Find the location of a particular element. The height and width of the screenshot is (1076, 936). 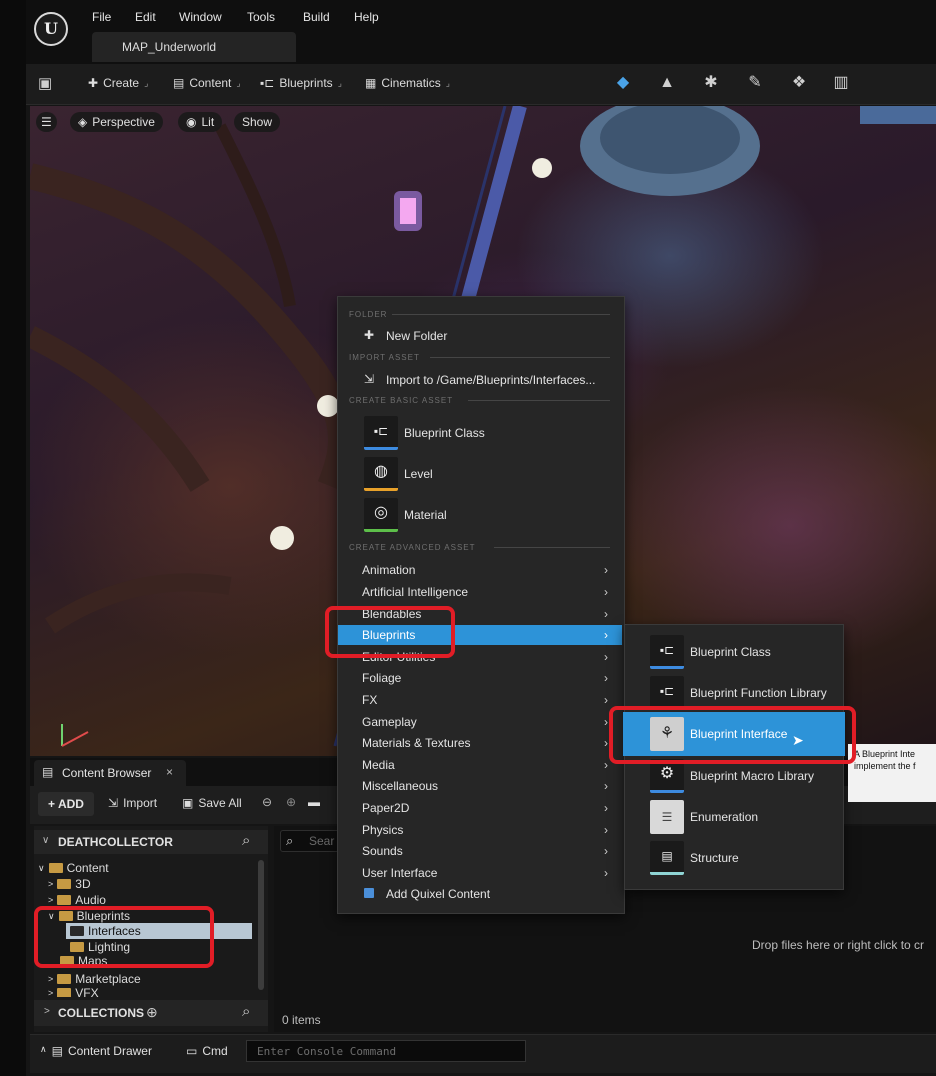

collections-header: > COLLECTIONS ⊕ ⌕ is located at coordinates (151, 1013).